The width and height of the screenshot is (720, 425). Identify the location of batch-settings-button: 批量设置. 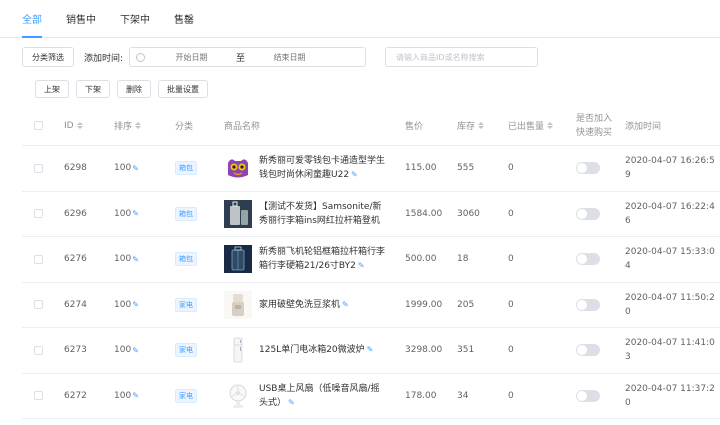
(183, 89).